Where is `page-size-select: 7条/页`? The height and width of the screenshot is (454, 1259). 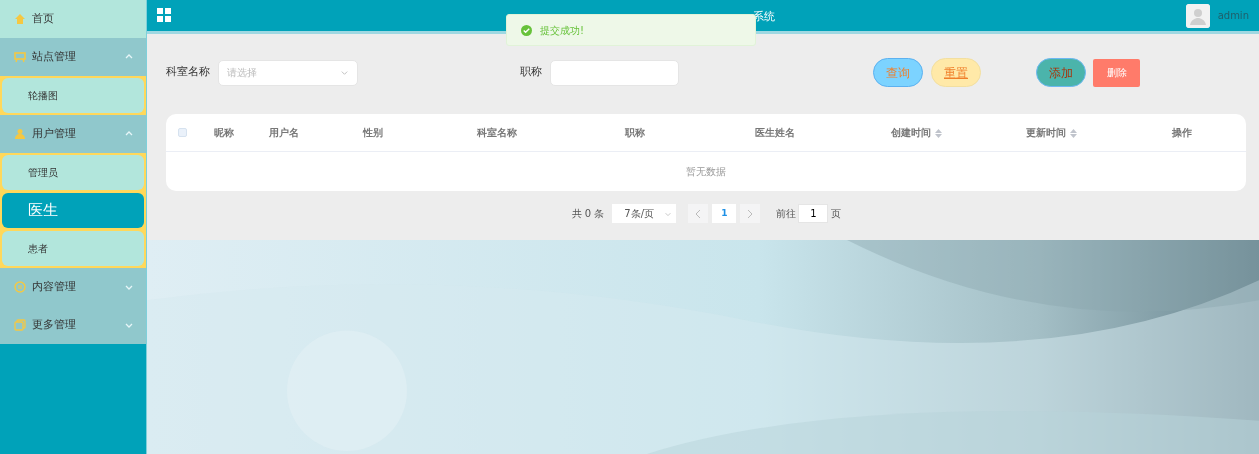
page-size-select: 7条/页 is located at coordinates (644, 213).